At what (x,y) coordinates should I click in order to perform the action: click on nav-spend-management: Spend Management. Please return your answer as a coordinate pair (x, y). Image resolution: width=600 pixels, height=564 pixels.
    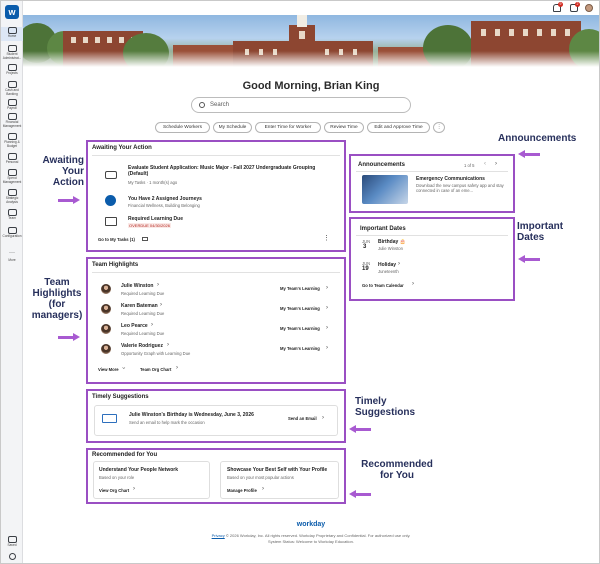
    Looking at the image, I should click on (12, 176).